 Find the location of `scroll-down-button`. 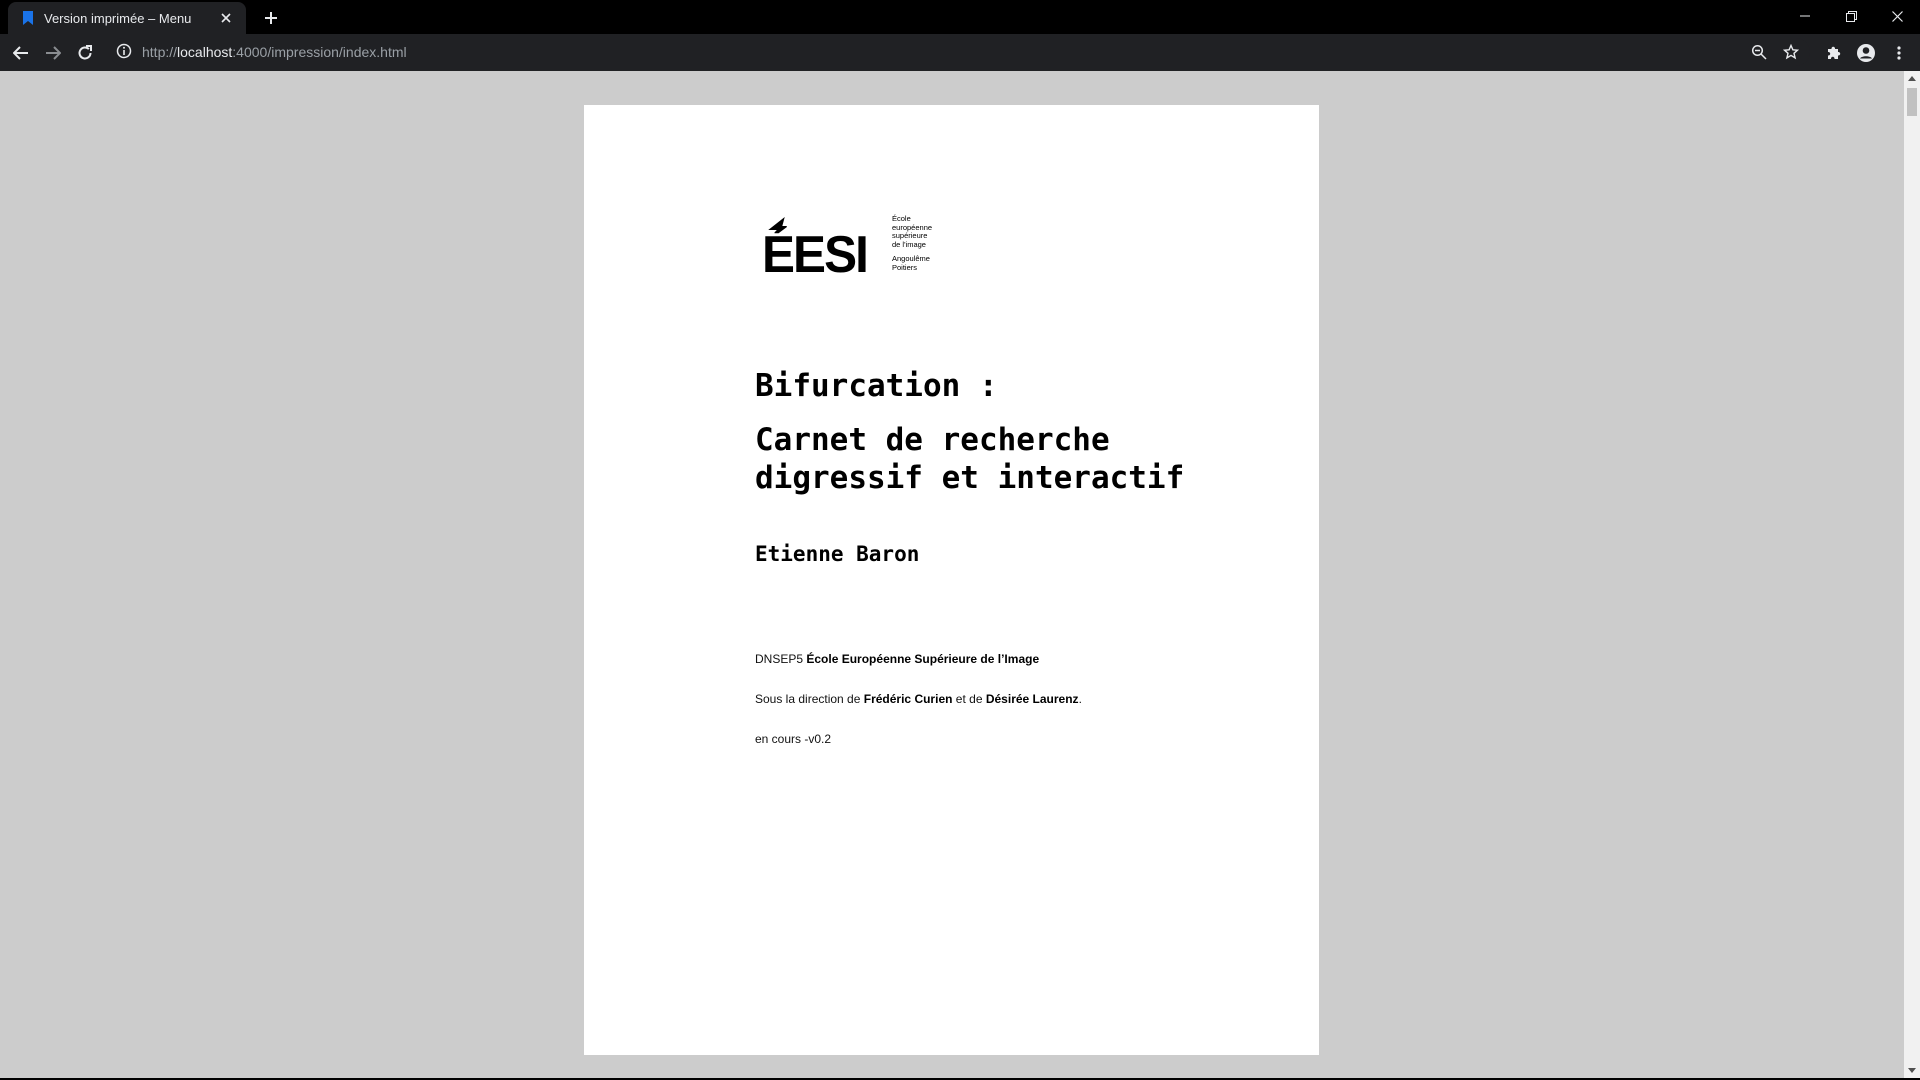

scroll-down-button is located at coordinates (1912, 1070).